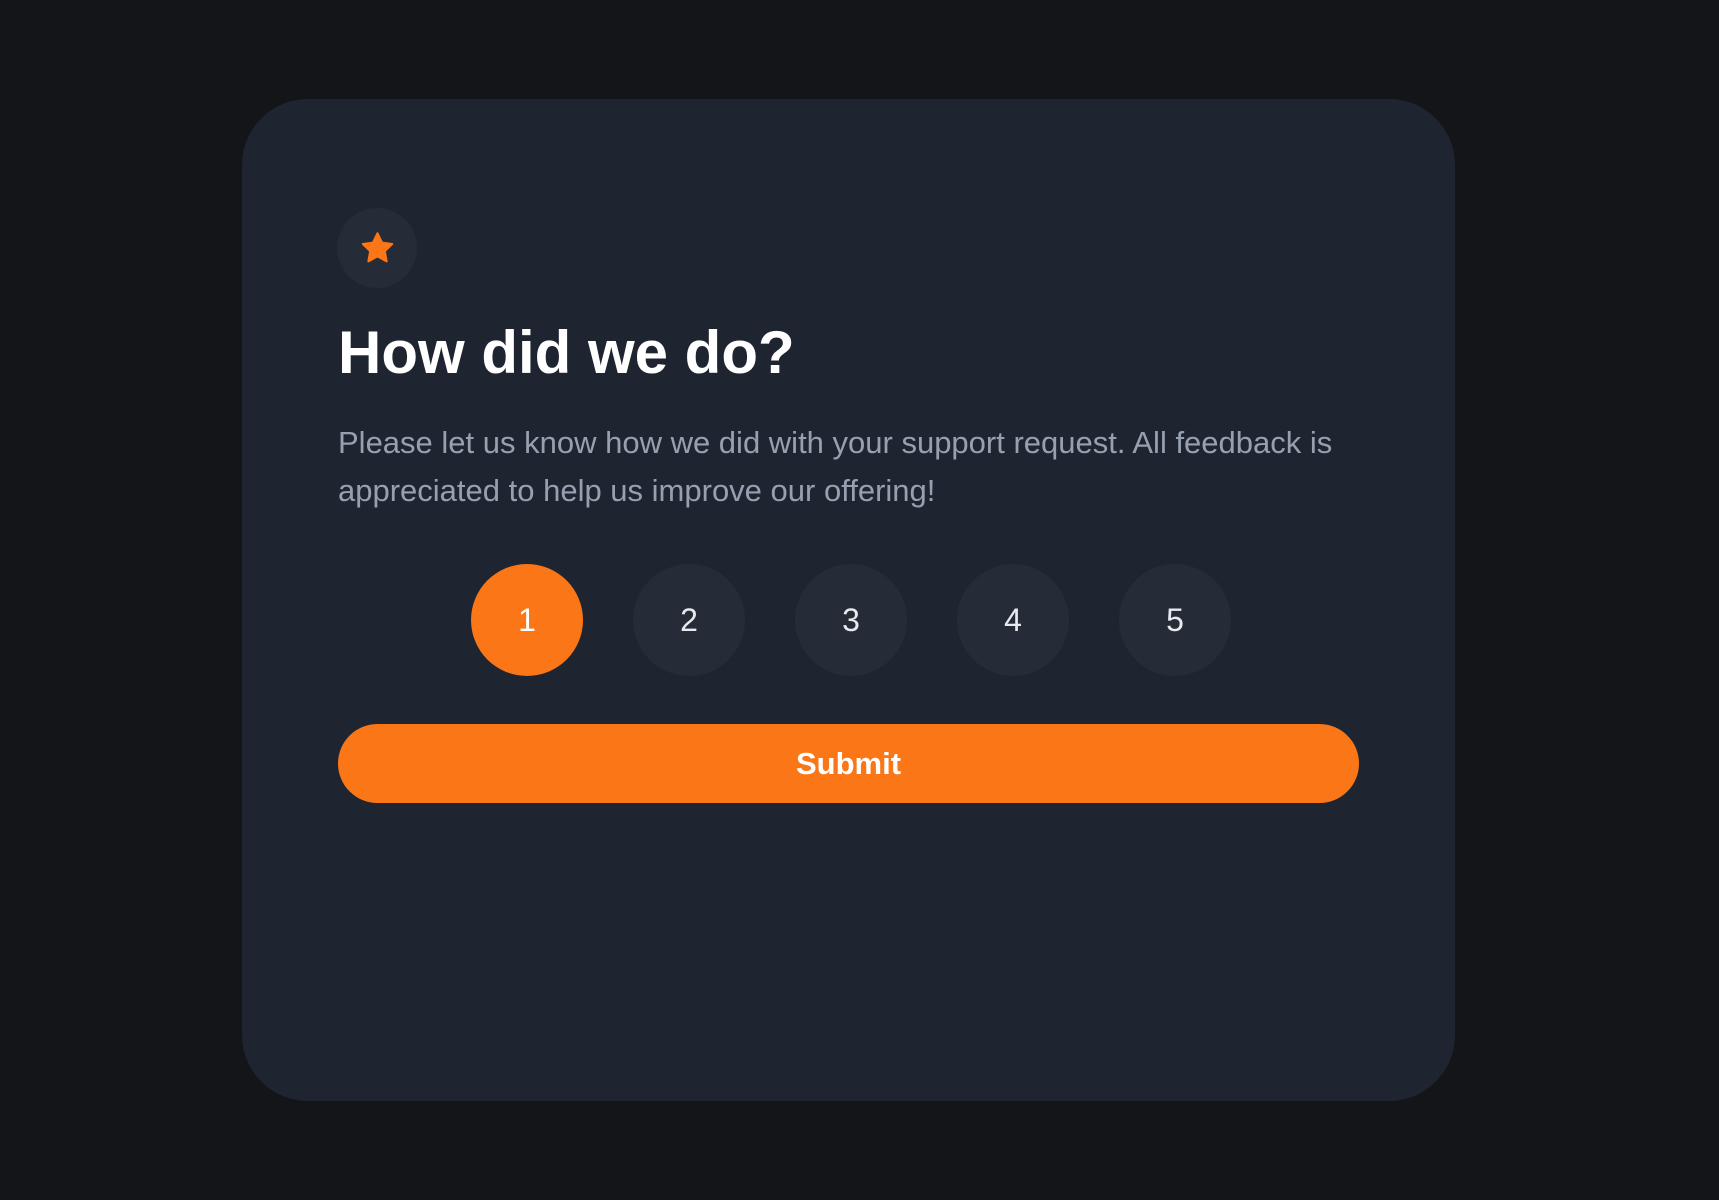 The width and height of the screenshot is (1719, 1200). Describe the element at coordinates (566, 352) in the screenshot. I see `card-title: How did we do?` at that location.